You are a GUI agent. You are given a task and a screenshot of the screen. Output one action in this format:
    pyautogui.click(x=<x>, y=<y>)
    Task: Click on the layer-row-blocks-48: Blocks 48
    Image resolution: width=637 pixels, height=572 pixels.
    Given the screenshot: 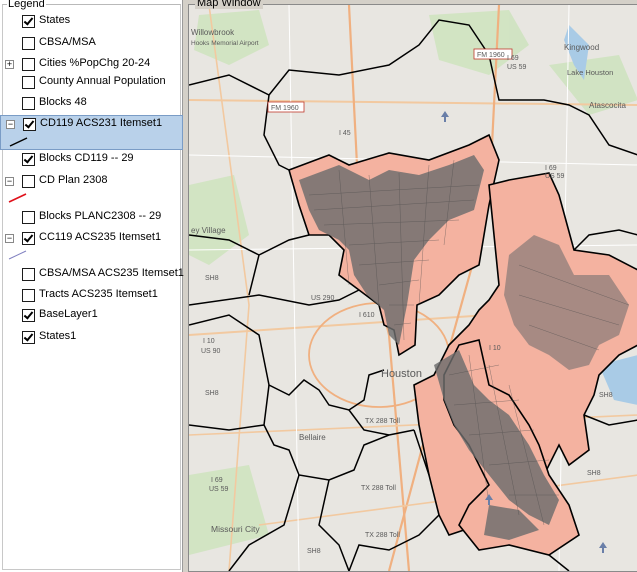 What is the action you would take?
    pyautogui.click(x=91, y=104)
    